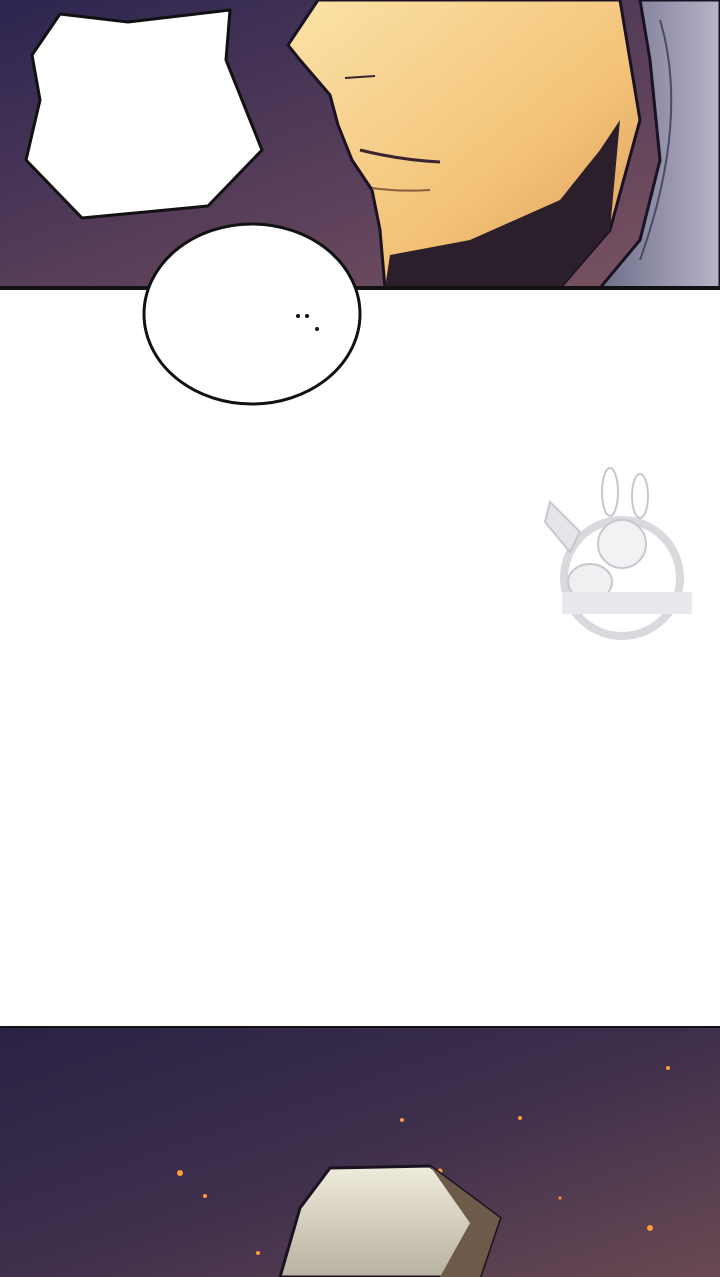 This screenshot has height=1277, width=720. Describe the element at coordinates (617, 553) in the screenshot. I see `bunny-girl-mascot-icon` at that location.